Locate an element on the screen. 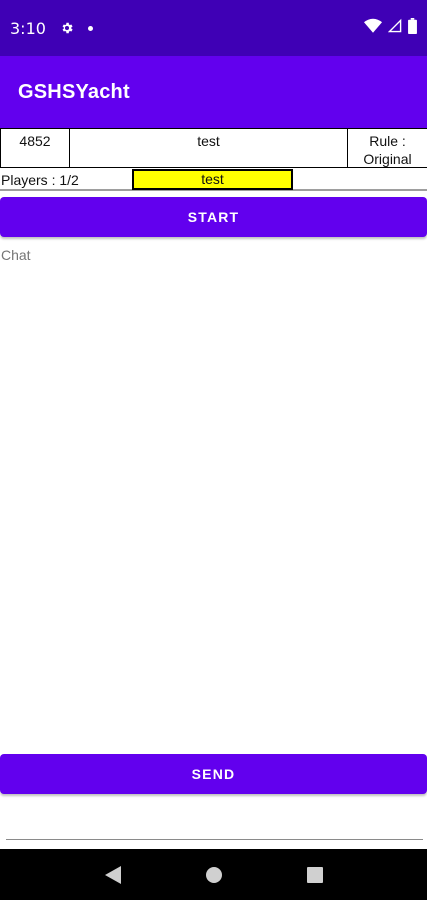  status-icons is located at coordinates (390, 28).